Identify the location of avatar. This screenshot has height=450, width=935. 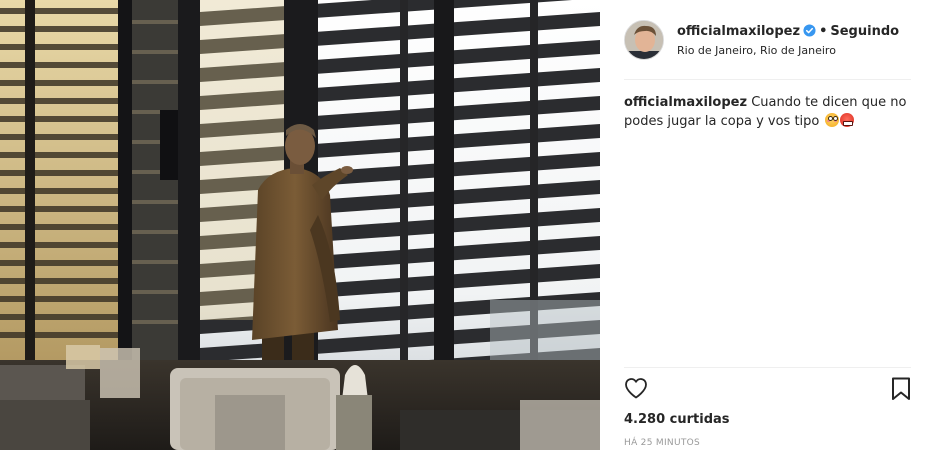
(644, 40).